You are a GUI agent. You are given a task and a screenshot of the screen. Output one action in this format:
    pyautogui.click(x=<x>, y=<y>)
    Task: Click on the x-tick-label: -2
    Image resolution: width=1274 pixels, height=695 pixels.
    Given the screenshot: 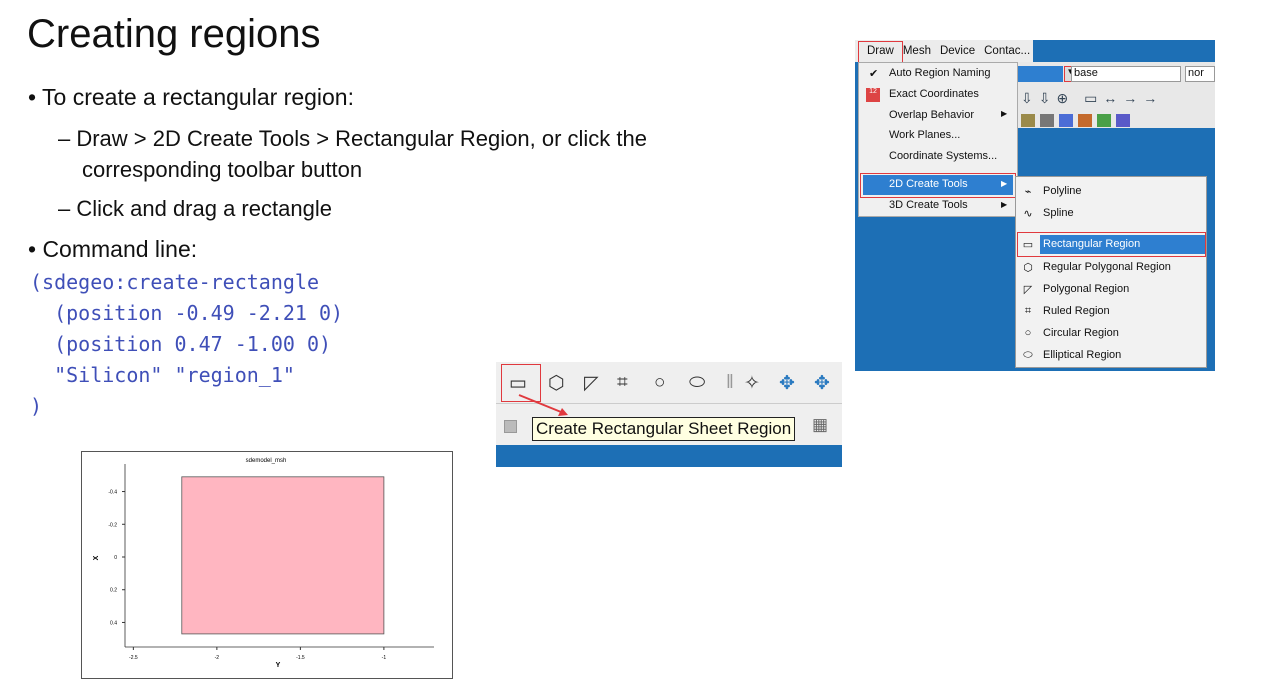 What is the action you would take?
    pyautogui.click(x=217, y=658)
    